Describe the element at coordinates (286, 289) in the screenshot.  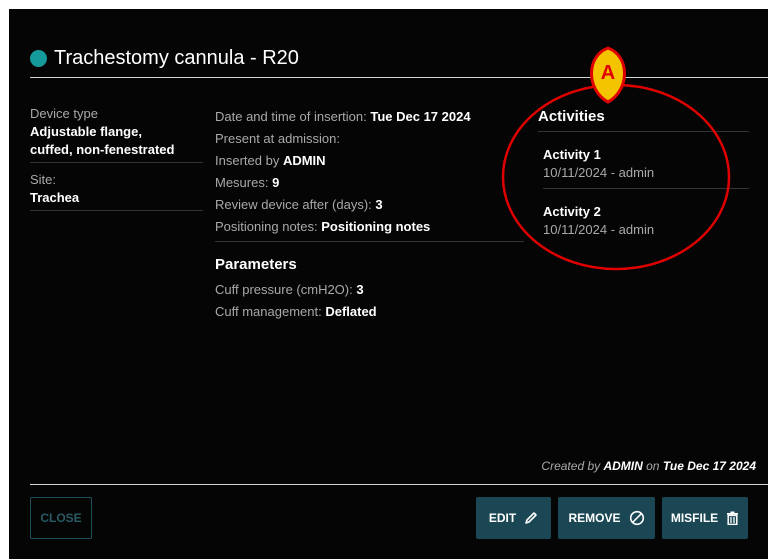
I see `cuff-pressure-label: Cuff pressure (cmH2O):` at that location.